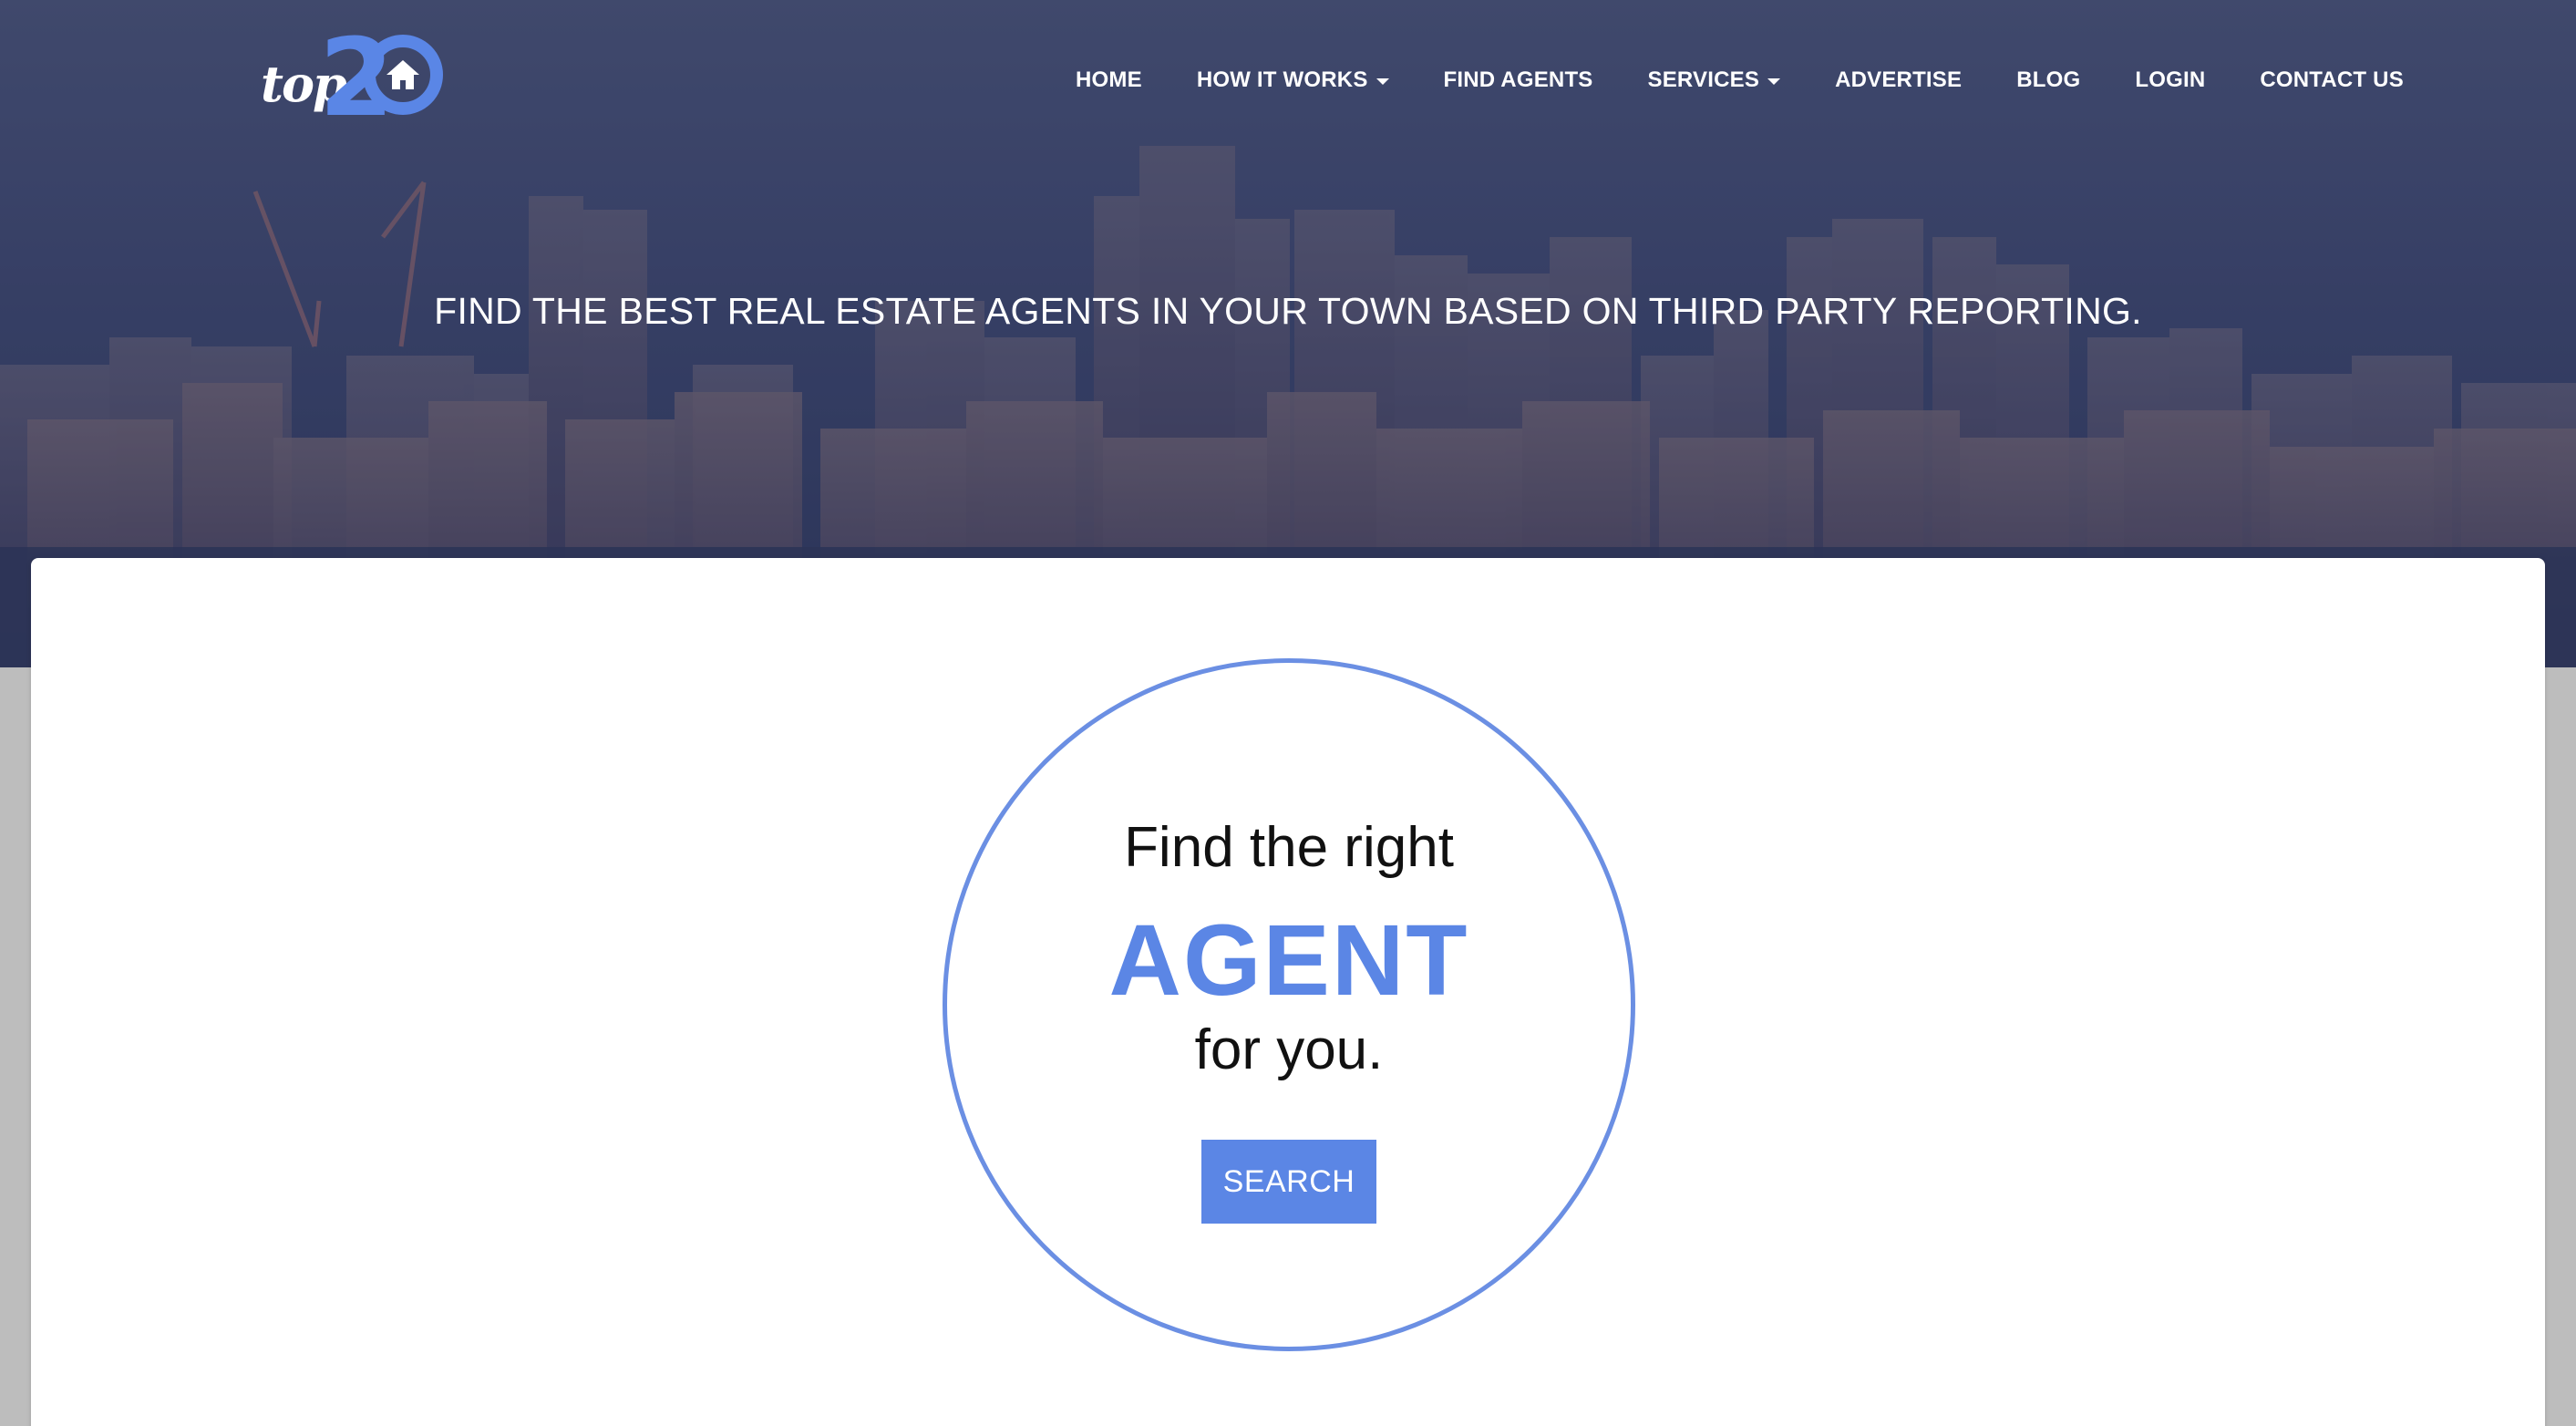  What do you see at coordinates (1703, 79) in the screenshot?
I see `nav-services-label: SERVICES` at bounding box center [1703, 79].